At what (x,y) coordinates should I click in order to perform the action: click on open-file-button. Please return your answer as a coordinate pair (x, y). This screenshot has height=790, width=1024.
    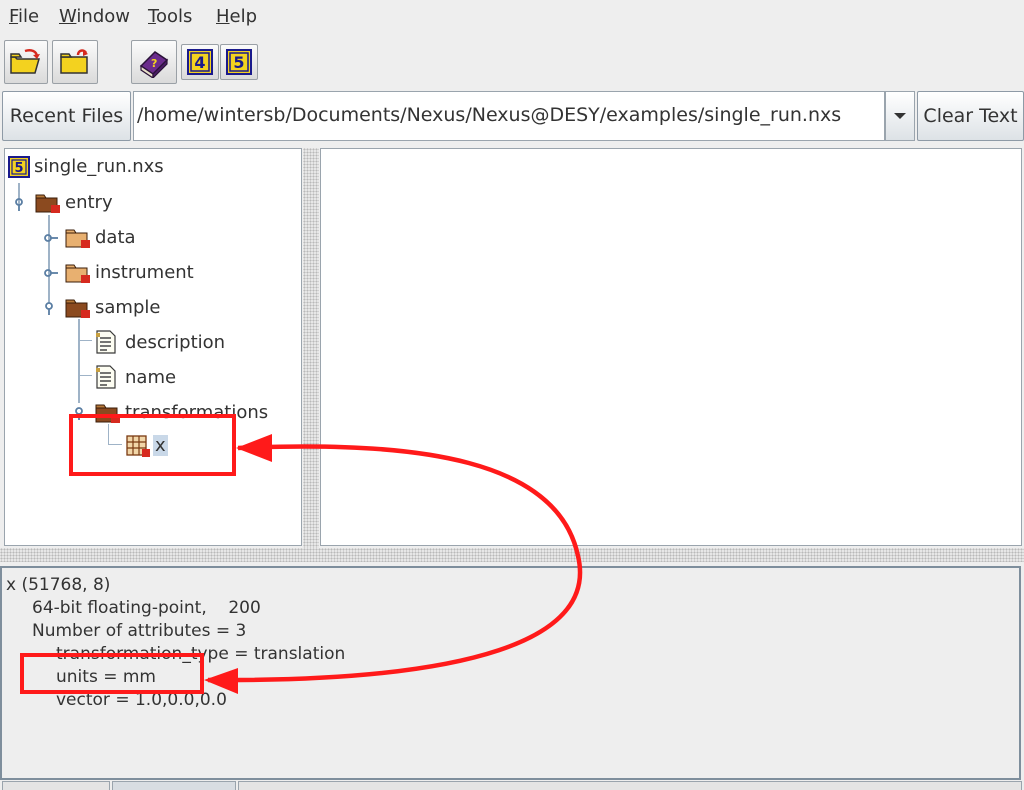
    Looking at the image, I should click on (26, 62).